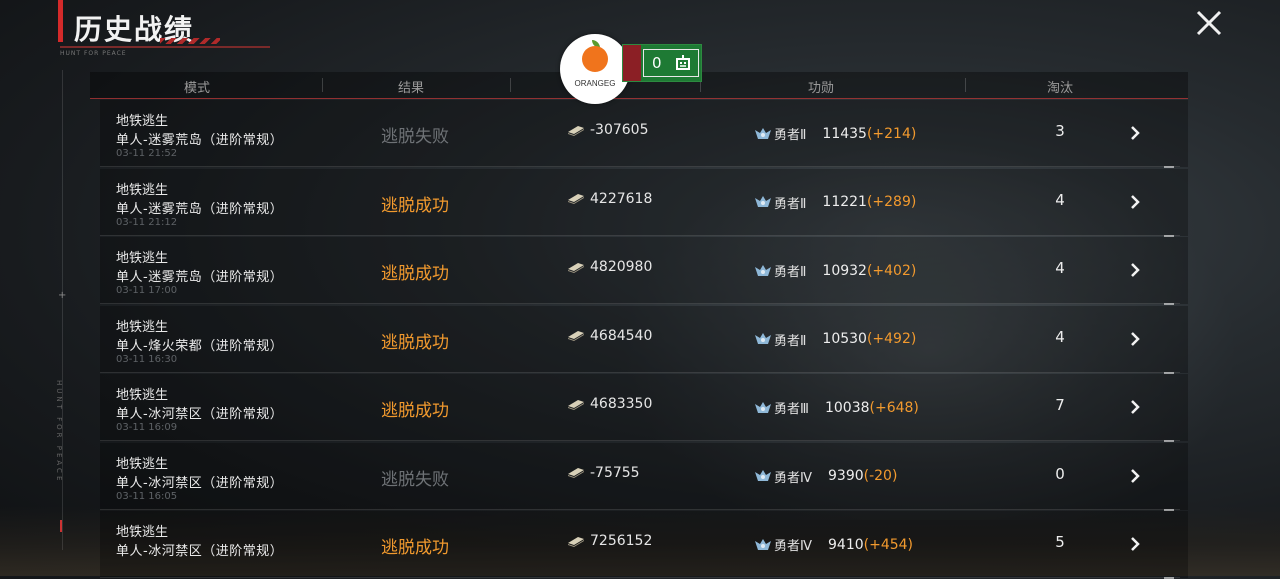 Image resolution: width=1280 pixels, height=579 pixels. Describe the element at coordinates (59, 432) in the screenshot. I see `side-caption: HUNT FOR PEACE` at that location.